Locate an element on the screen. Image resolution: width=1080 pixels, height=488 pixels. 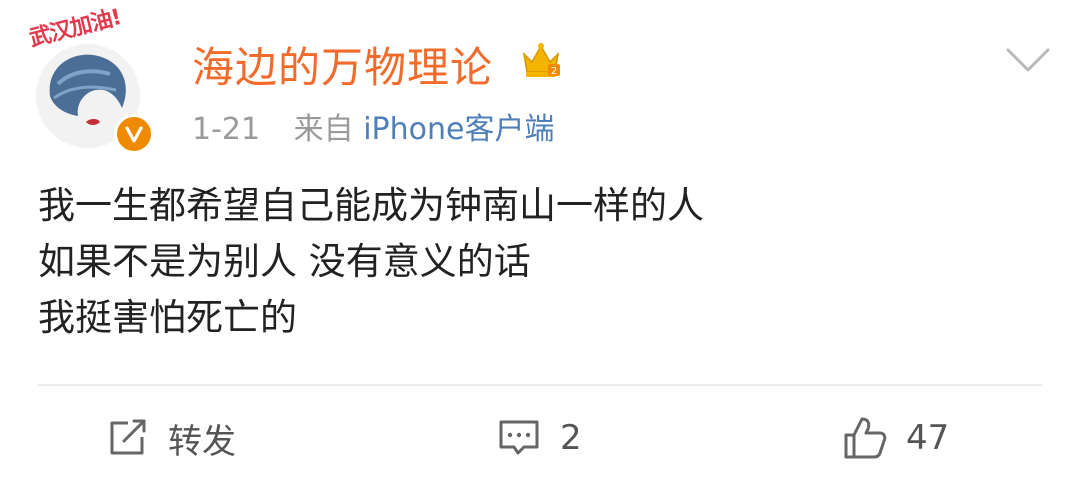
repost-button: 转发 is located at coordinates (170, 438).